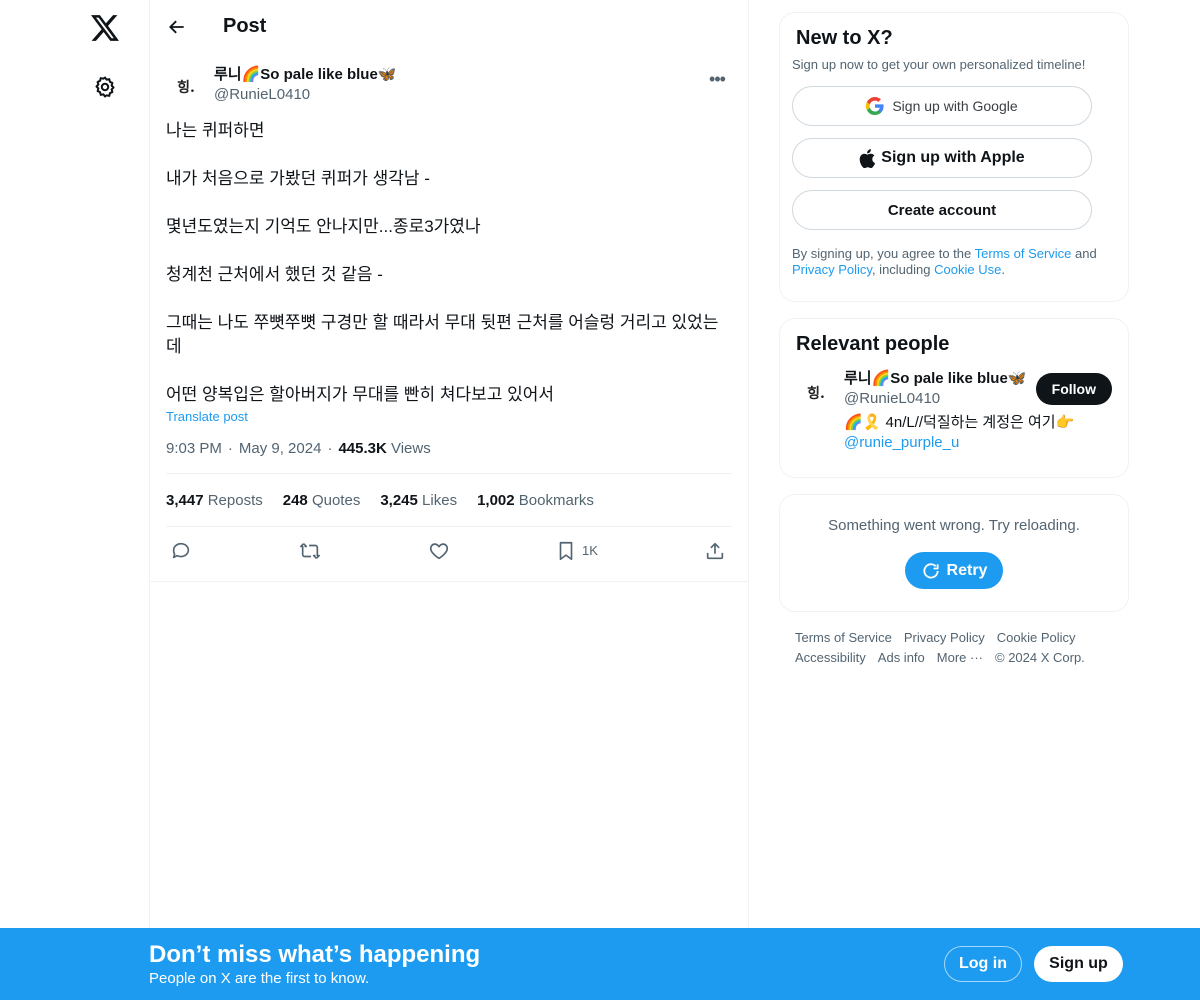 Image resolution: width=1200 pixels, height=1000 pixels. I want to click on page-title: Post, so click(245, 26).